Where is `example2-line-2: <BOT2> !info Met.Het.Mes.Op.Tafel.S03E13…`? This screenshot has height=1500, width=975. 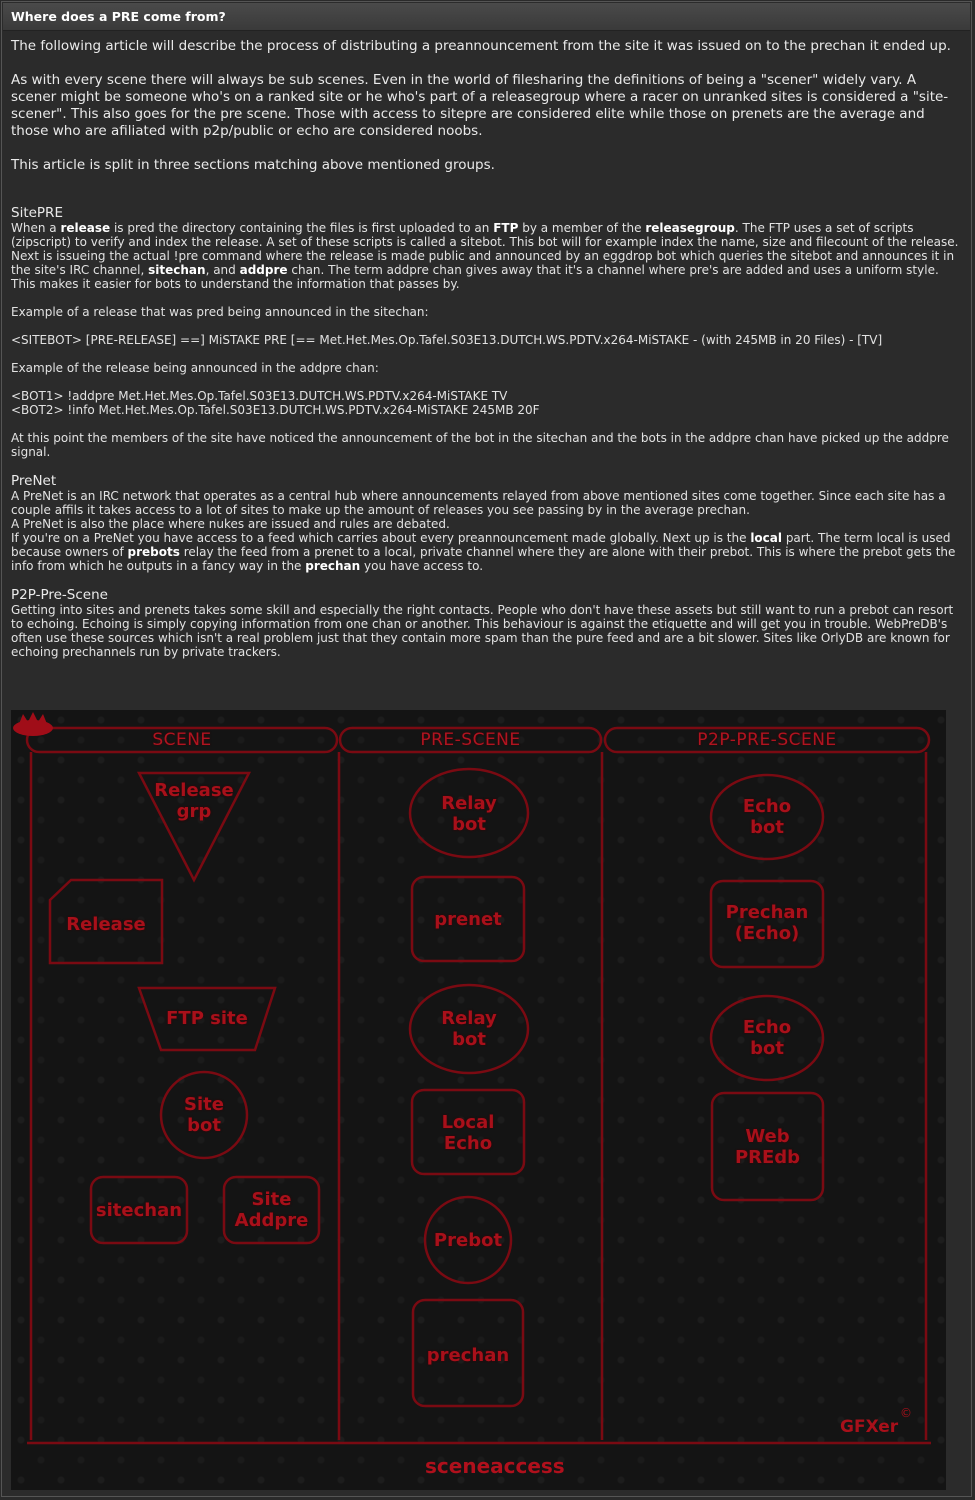 example2-line-2: <BOT2> !info Met.Het.Mes.Op.Tafel.S03E13… is located at coordinates (275, 410).